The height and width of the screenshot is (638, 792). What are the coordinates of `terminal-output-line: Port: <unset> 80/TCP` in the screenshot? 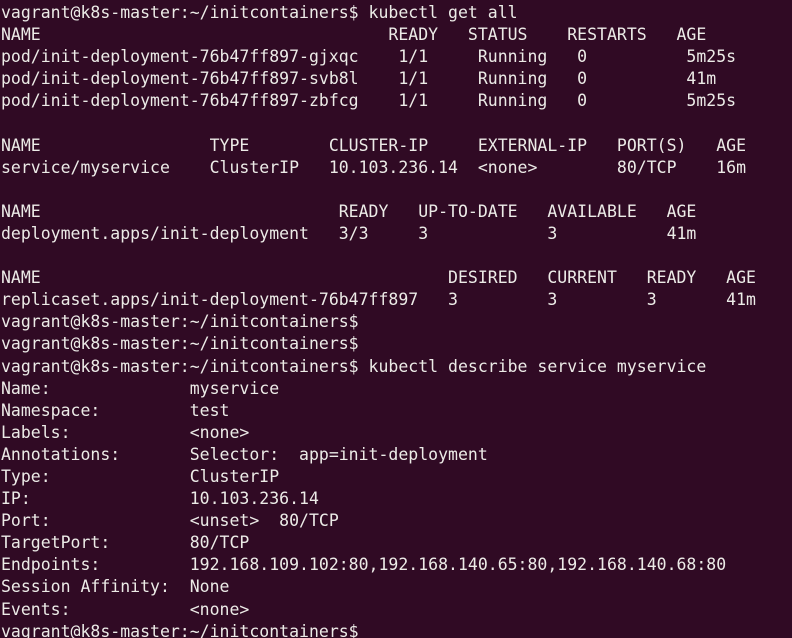 It's located at (170, 521).